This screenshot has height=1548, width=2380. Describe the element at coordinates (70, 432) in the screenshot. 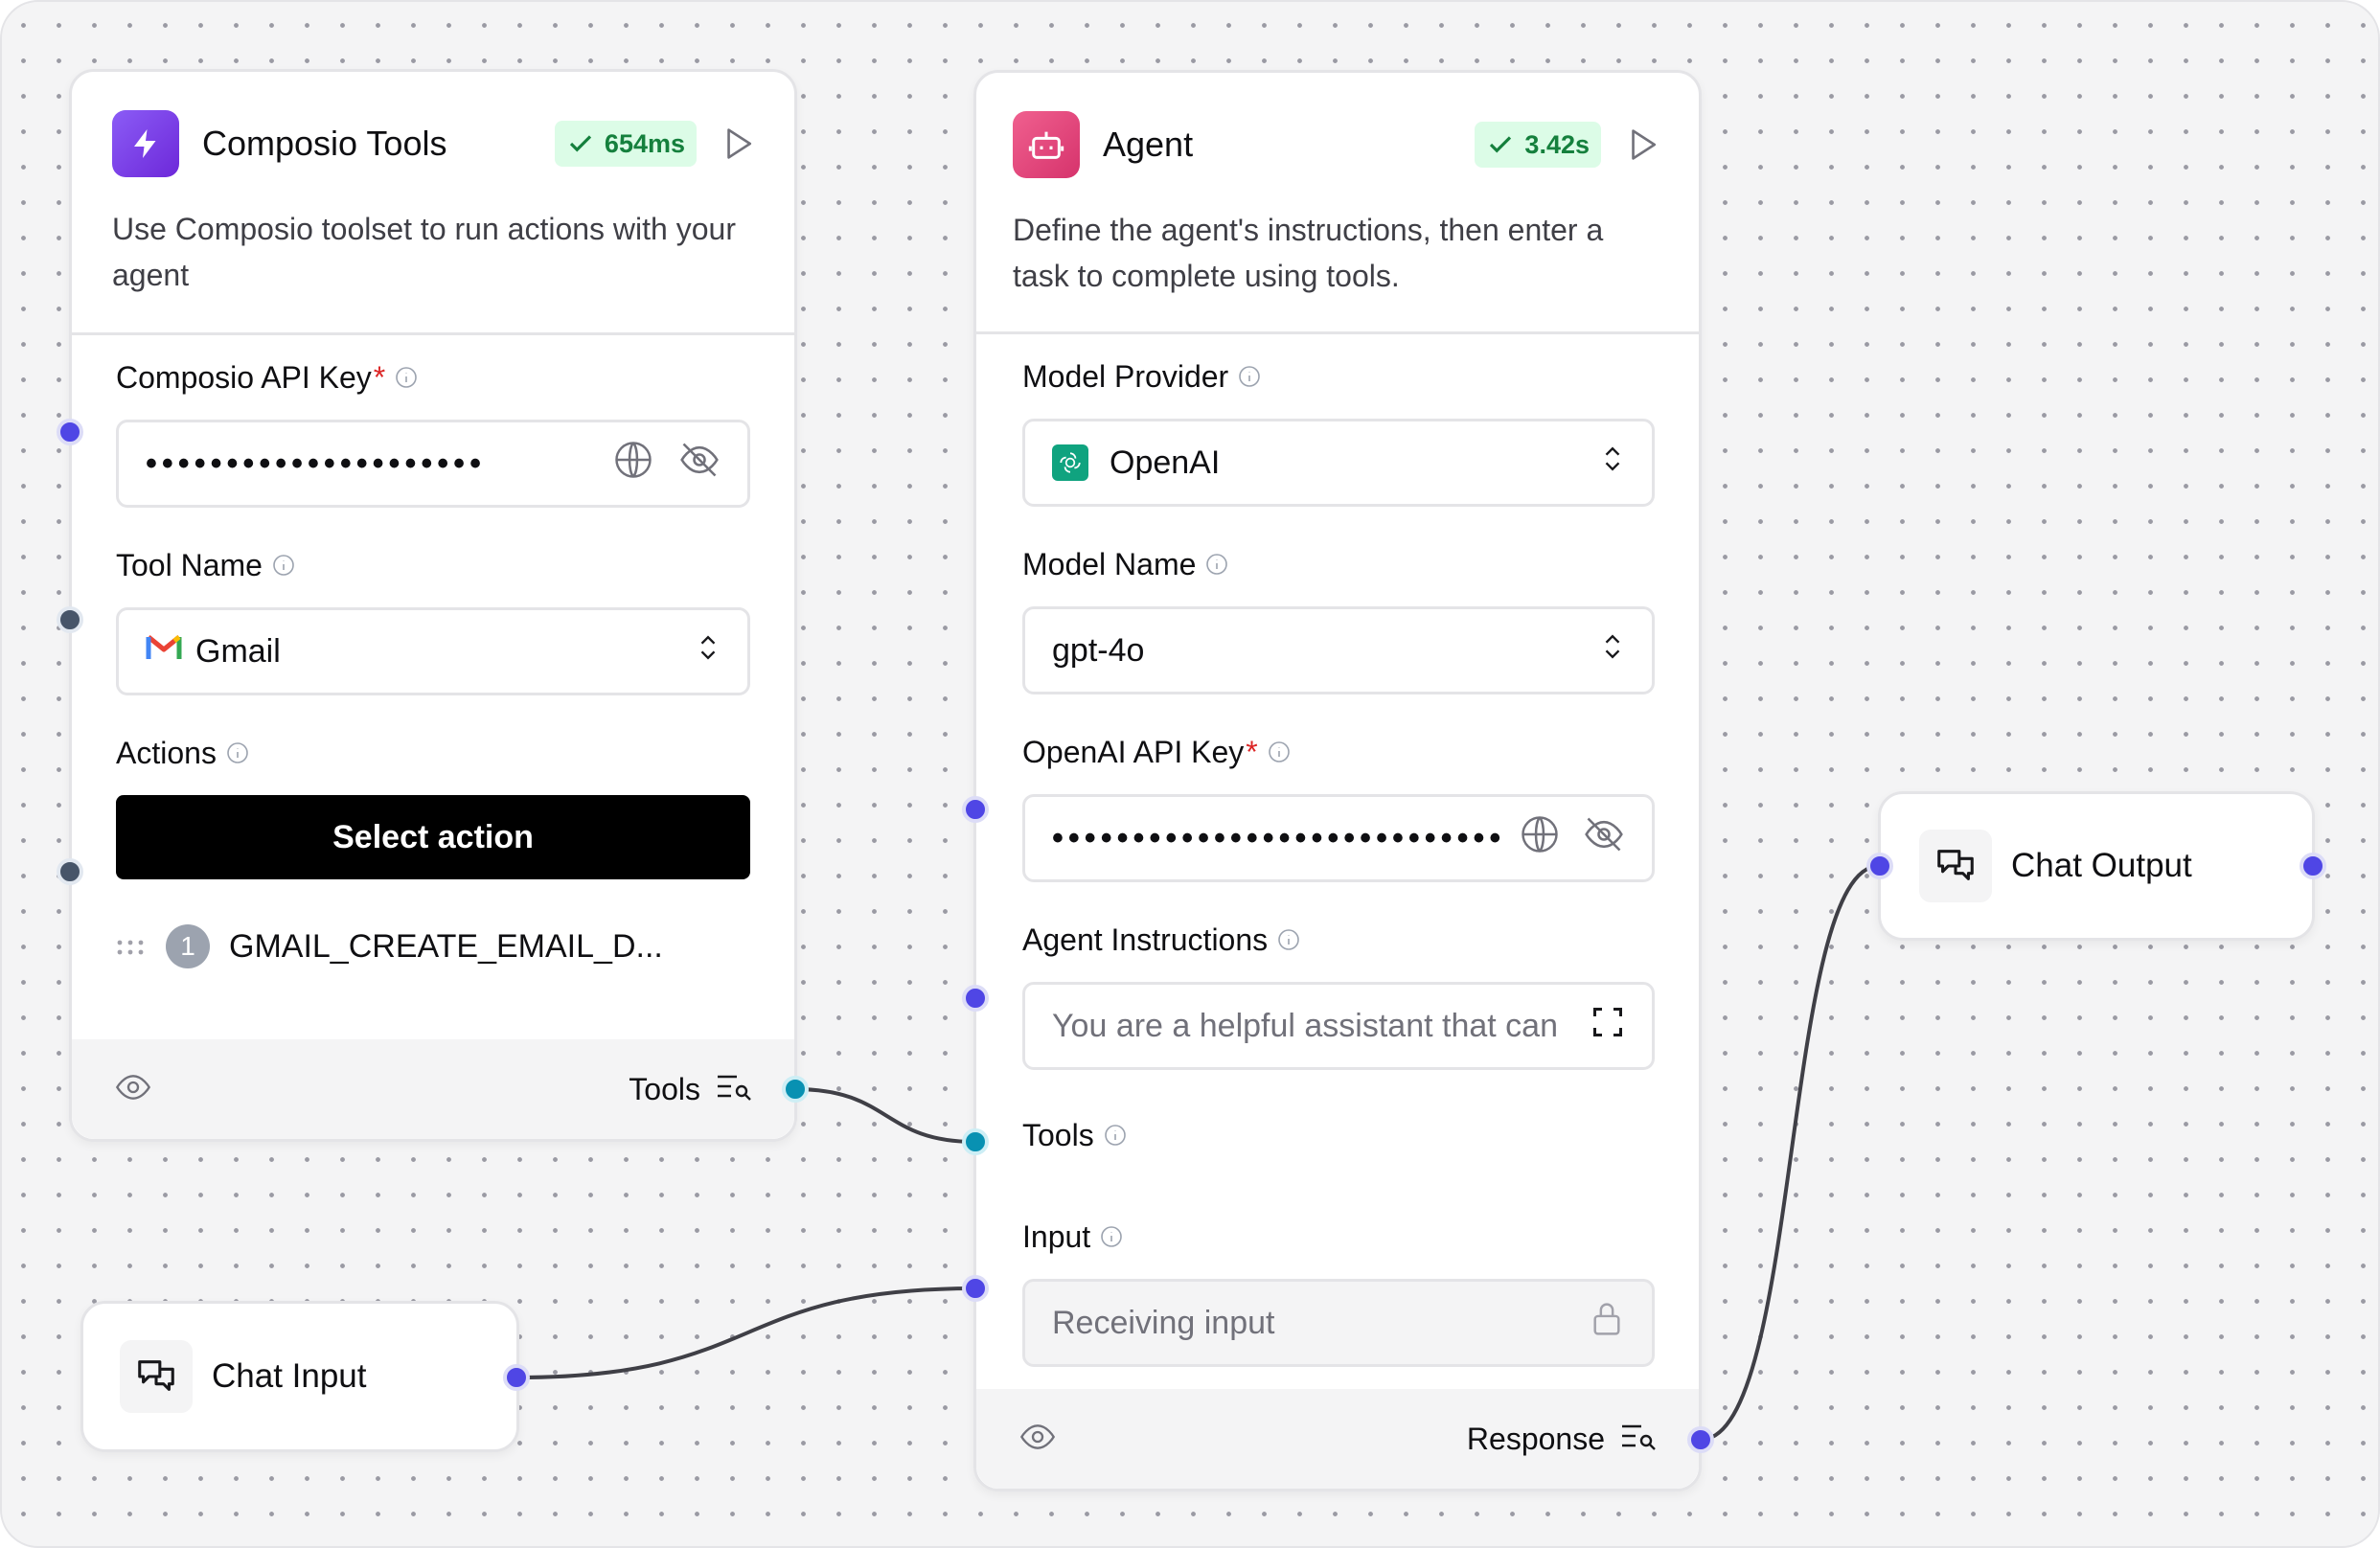

I see `handle-composio-api-key-input` at that location.